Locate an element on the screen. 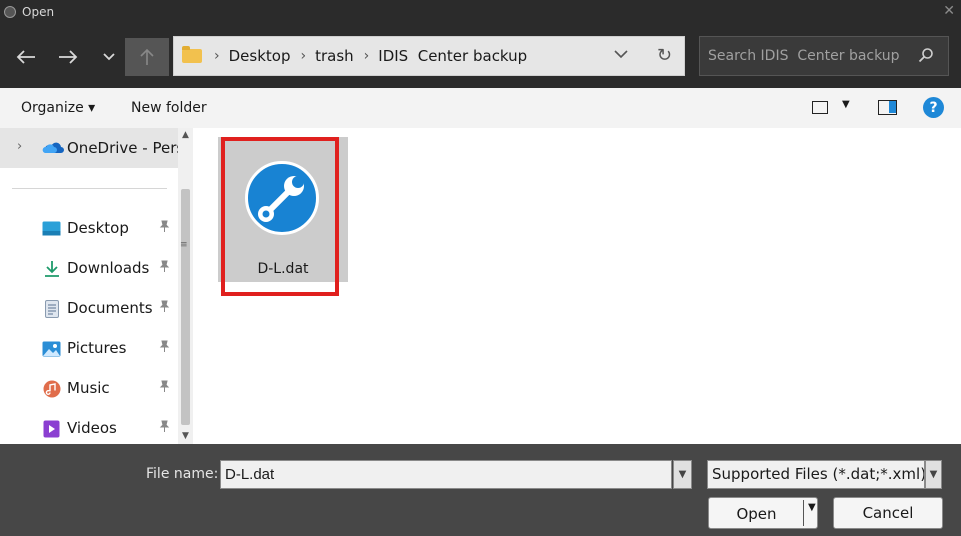  scroll-grip-icon: ≡ is located at coordinates (184, 245).